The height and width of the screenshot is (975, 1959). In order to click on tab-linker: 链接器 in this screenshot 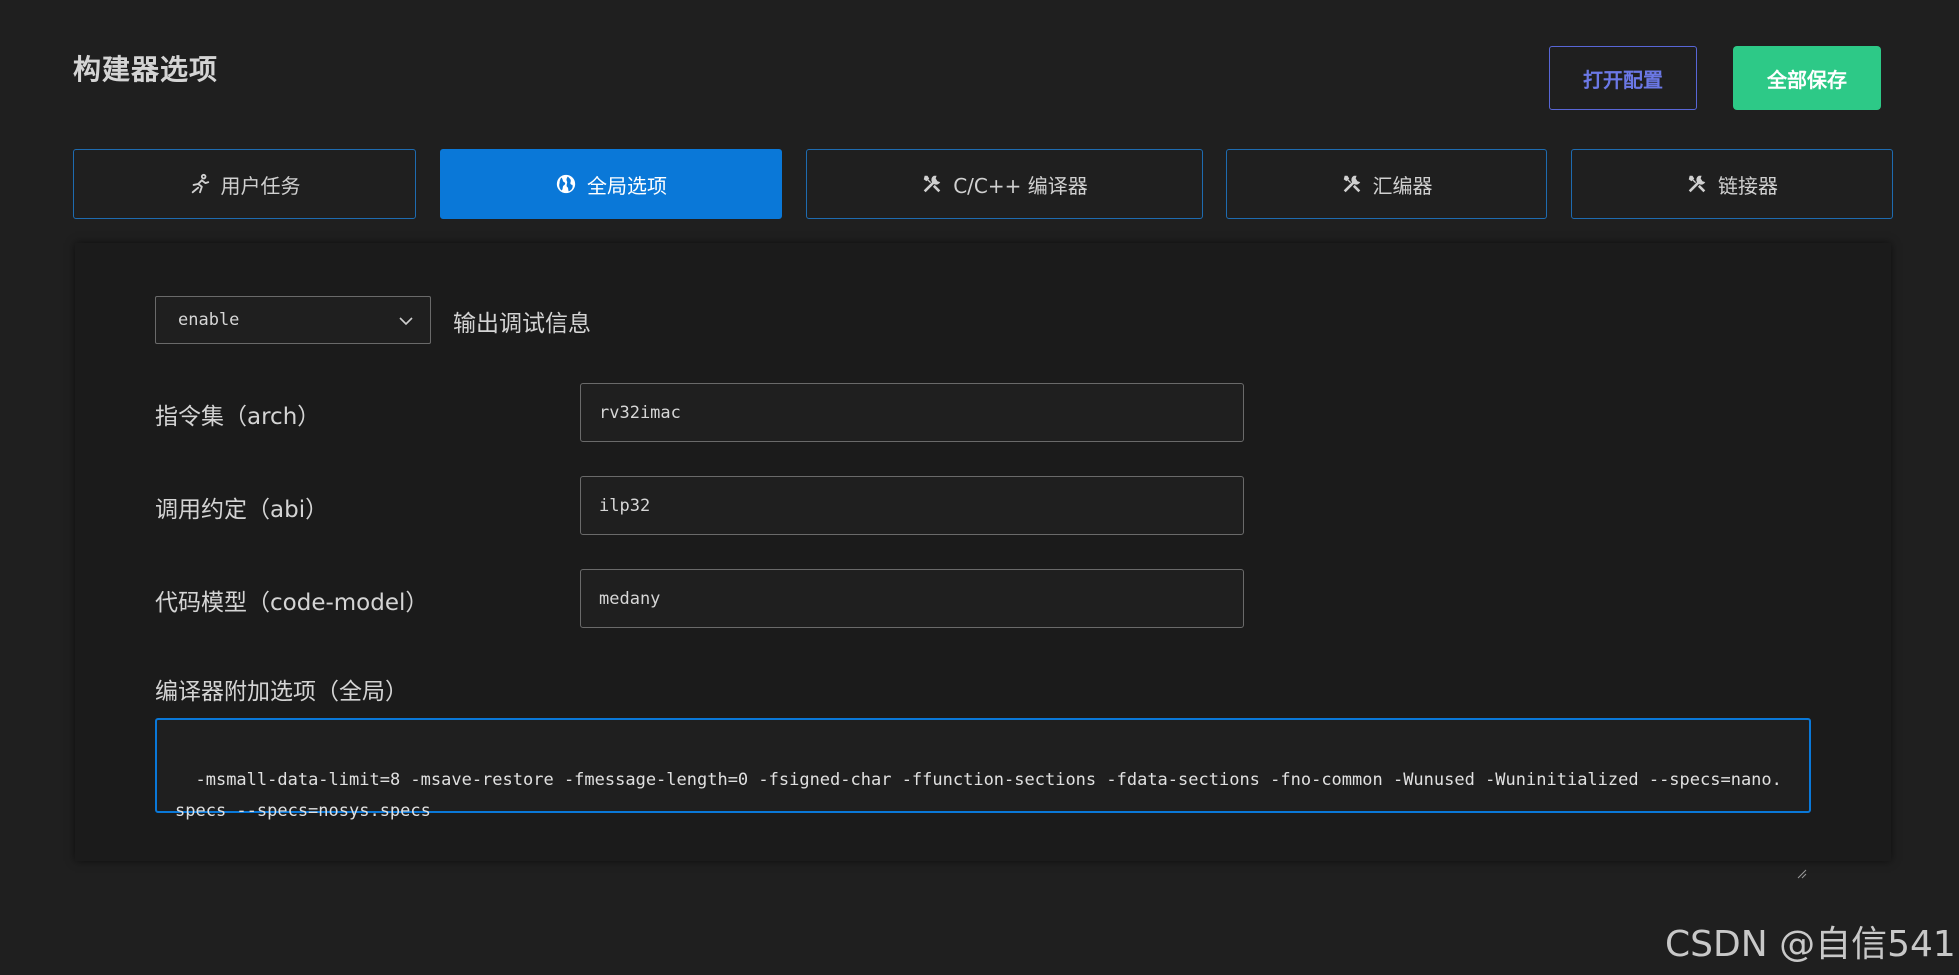, I will do `click(1732, 184)`.